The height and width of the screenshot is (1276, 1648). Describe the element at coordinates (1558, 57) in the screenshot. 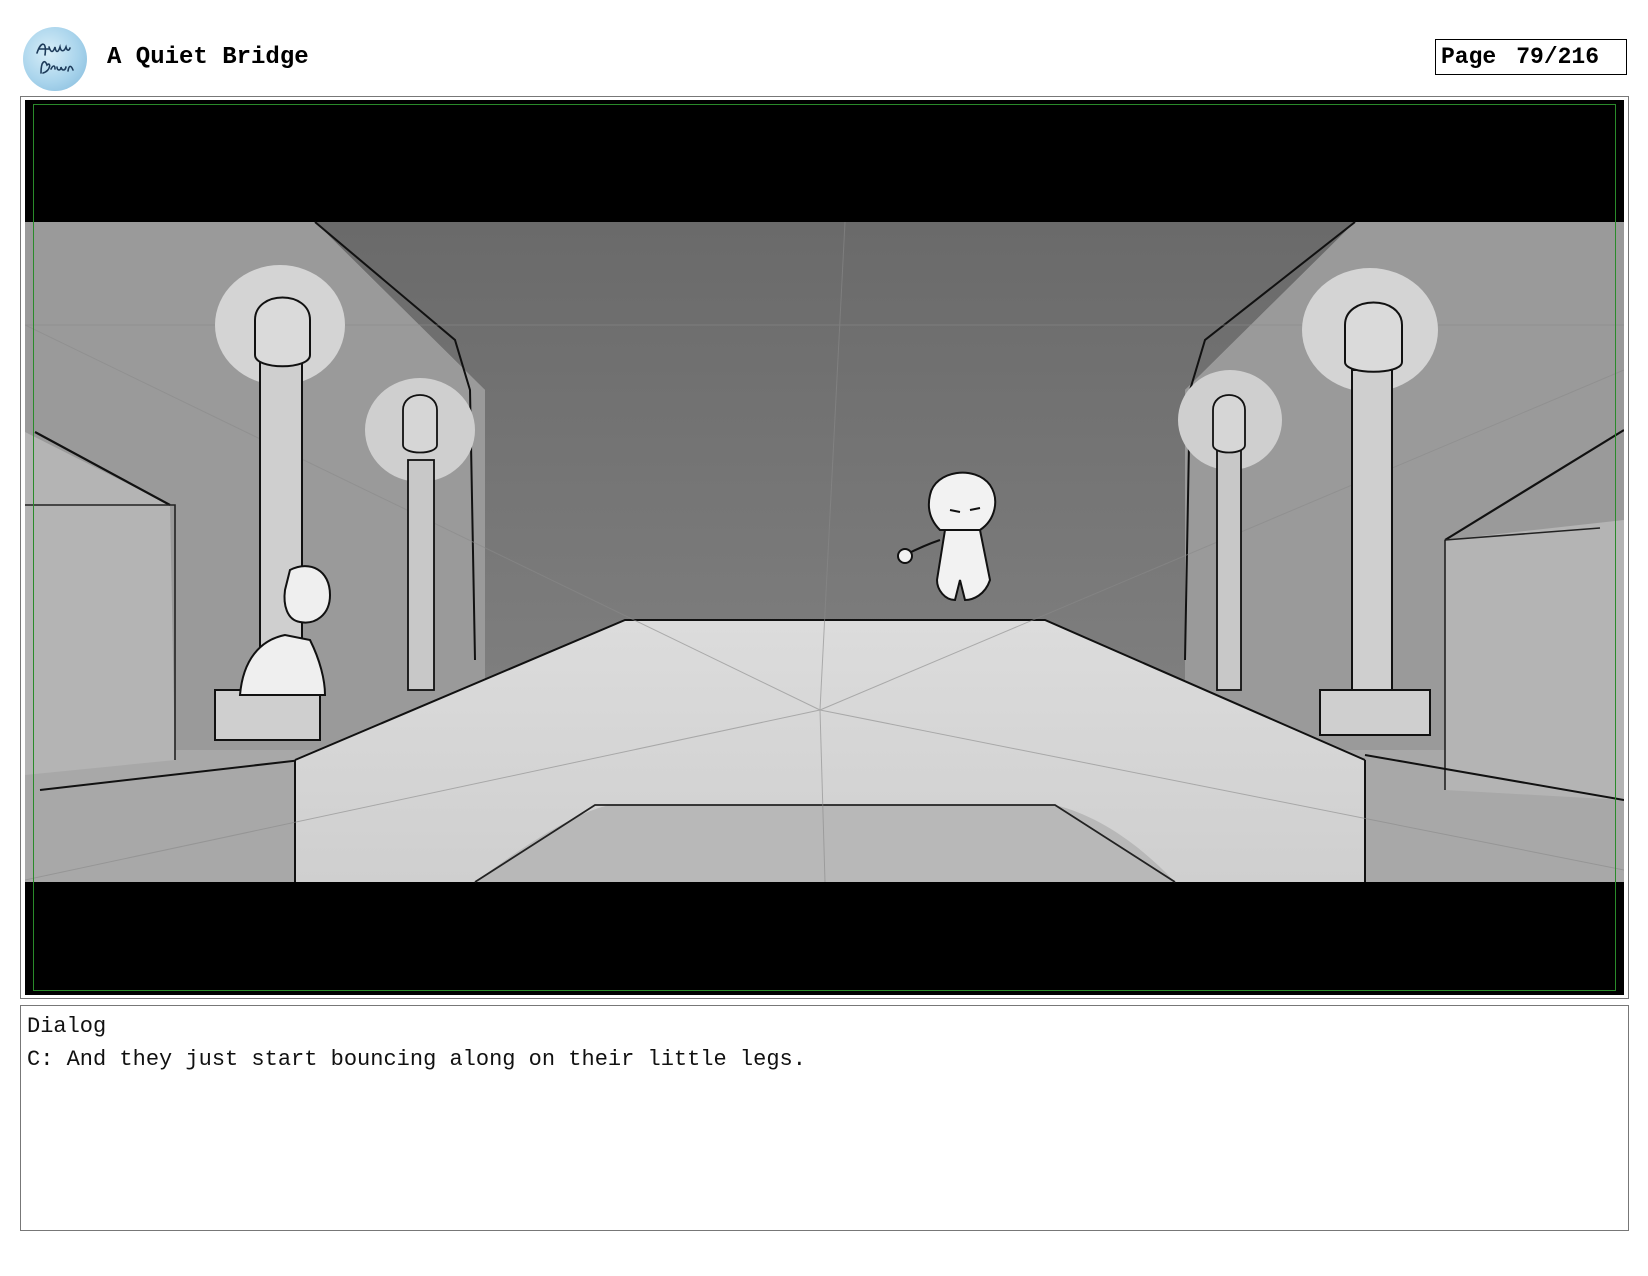

I see `page-number: 79/216` at that location.